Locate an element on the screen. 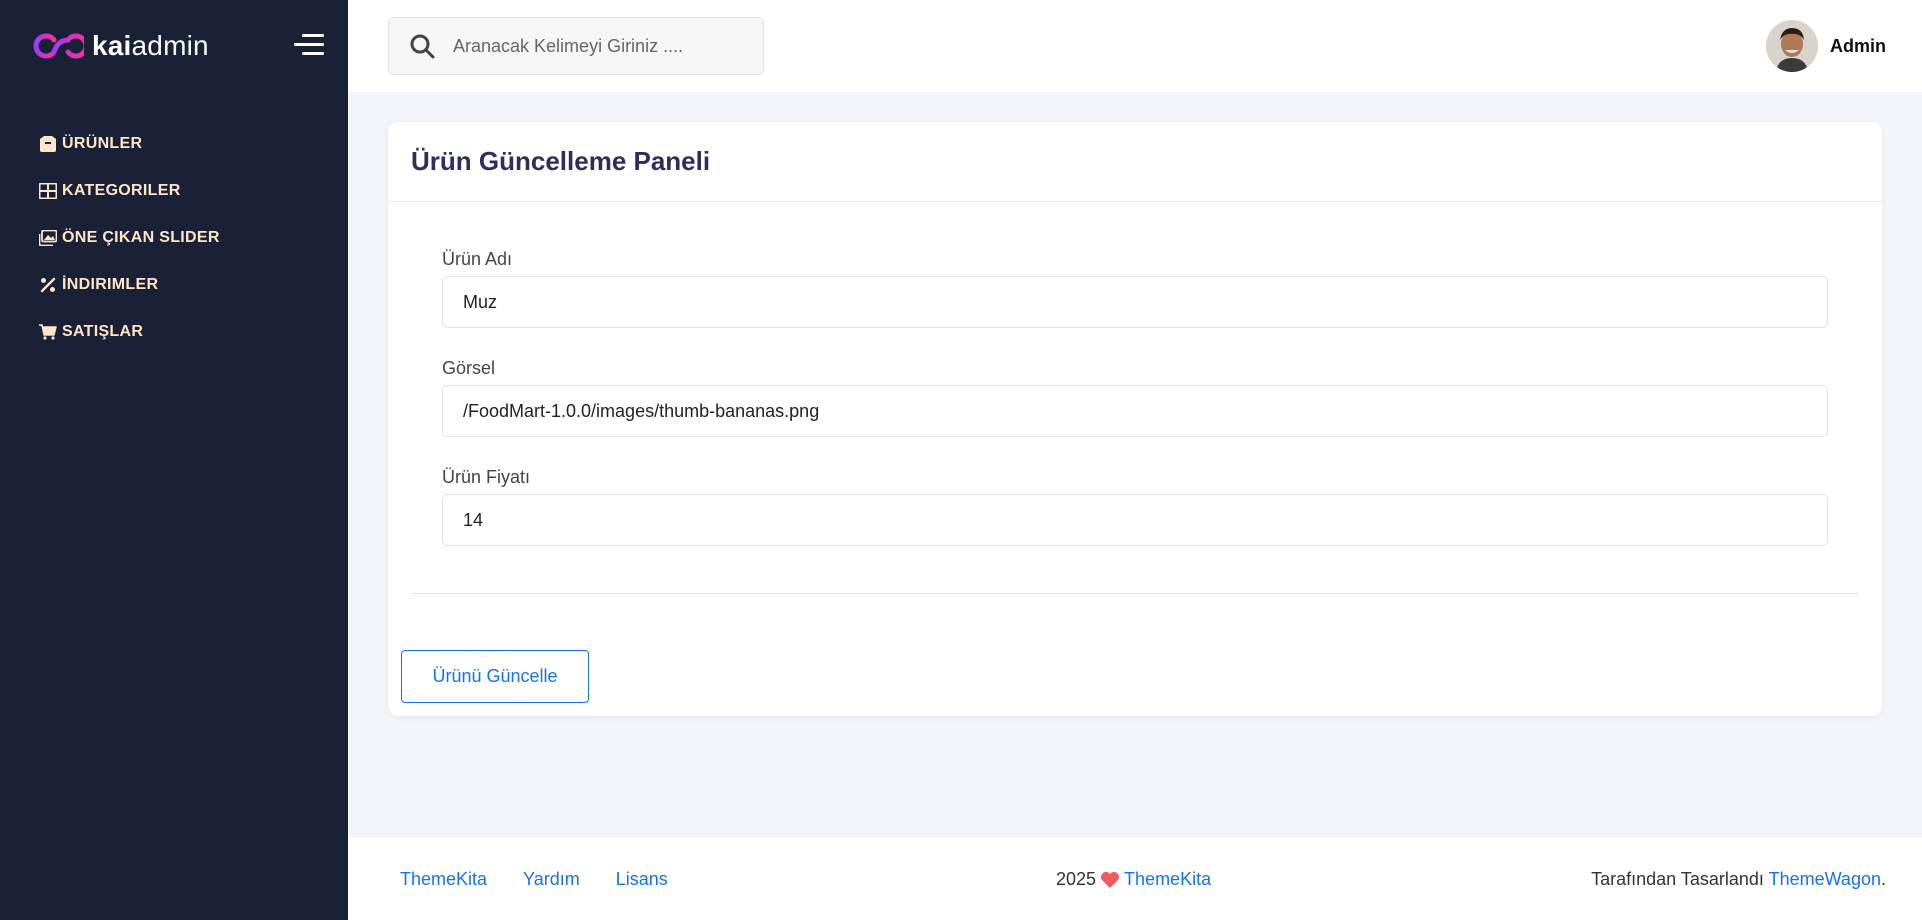 The image size is (1922, 920). sidebar-item-urunler: ÜRÜNLER is located at coordinates (174, 143).